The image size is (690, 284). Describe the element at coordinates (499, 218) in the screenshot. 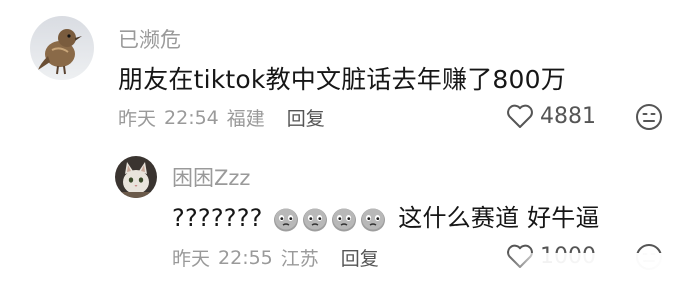

I see `reply-text-suffix: 这什么赛道 好牛逼` at that location.